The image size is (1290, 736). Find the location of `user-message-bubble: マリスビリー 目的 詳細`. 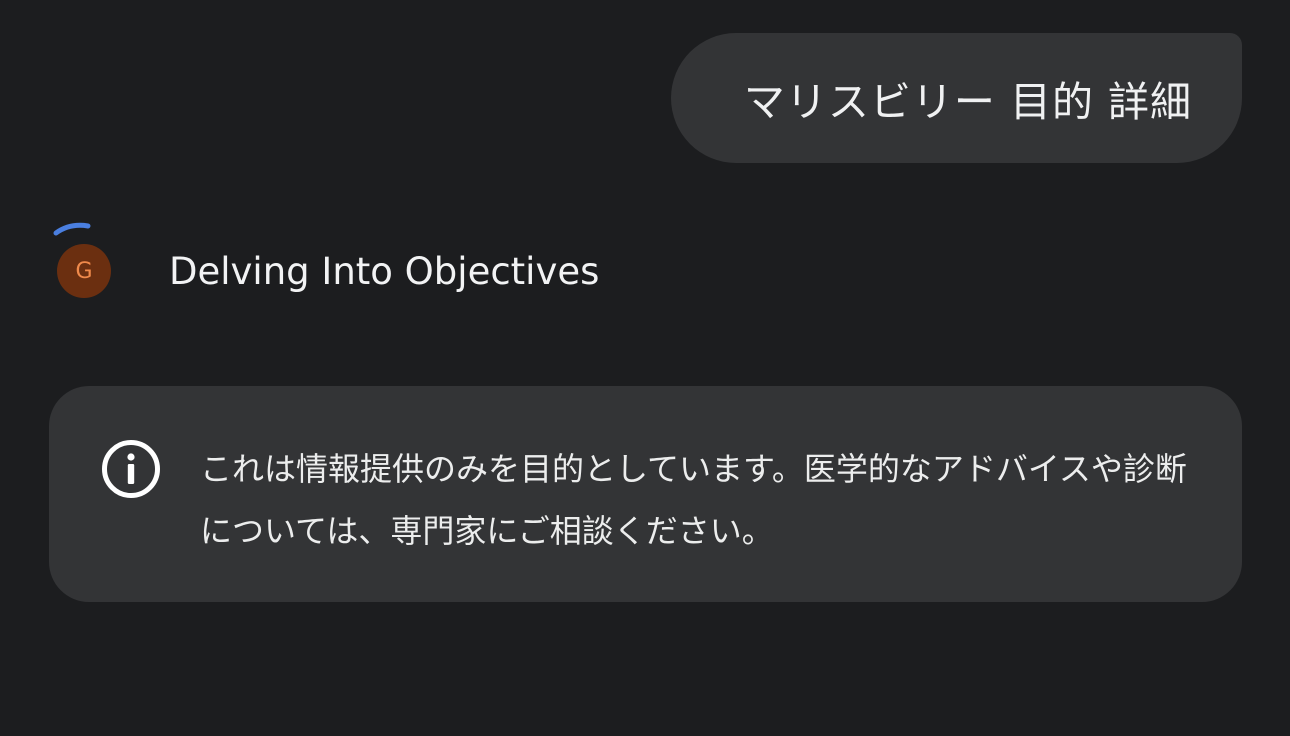

user-message-bubble: マリスビリー 目的 詳細 is located at coordinates (956, 98).